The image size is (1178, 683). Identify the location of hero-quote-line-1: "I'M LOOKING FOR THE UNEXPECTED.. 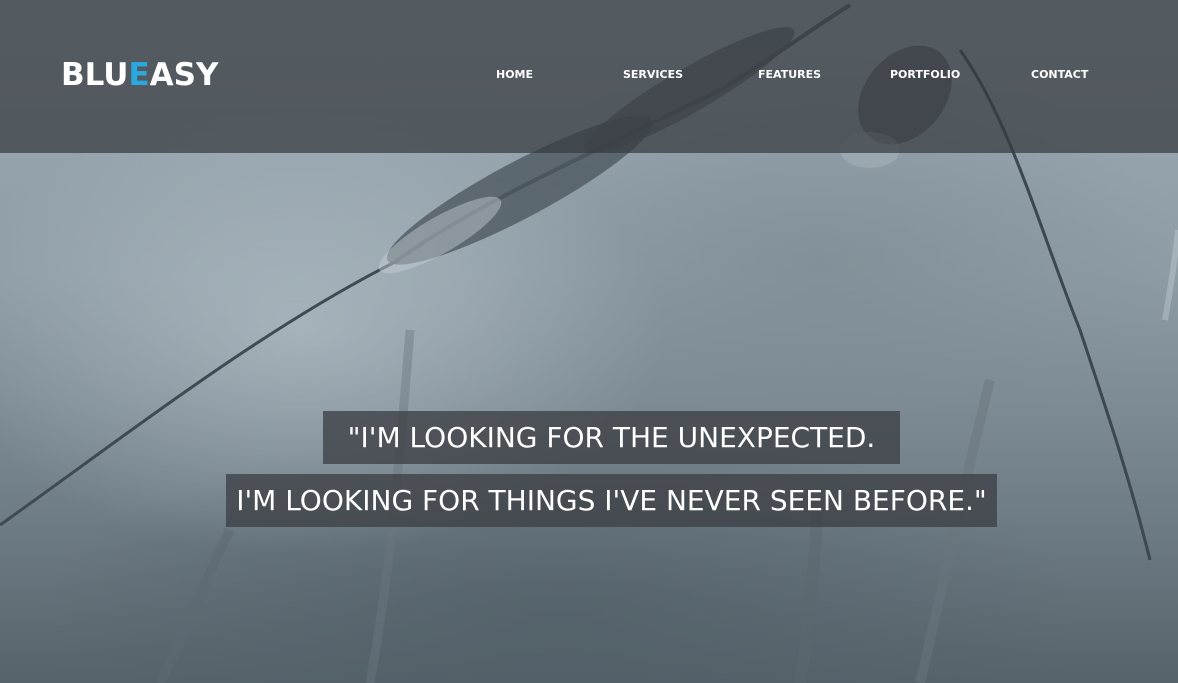
(611, 437).